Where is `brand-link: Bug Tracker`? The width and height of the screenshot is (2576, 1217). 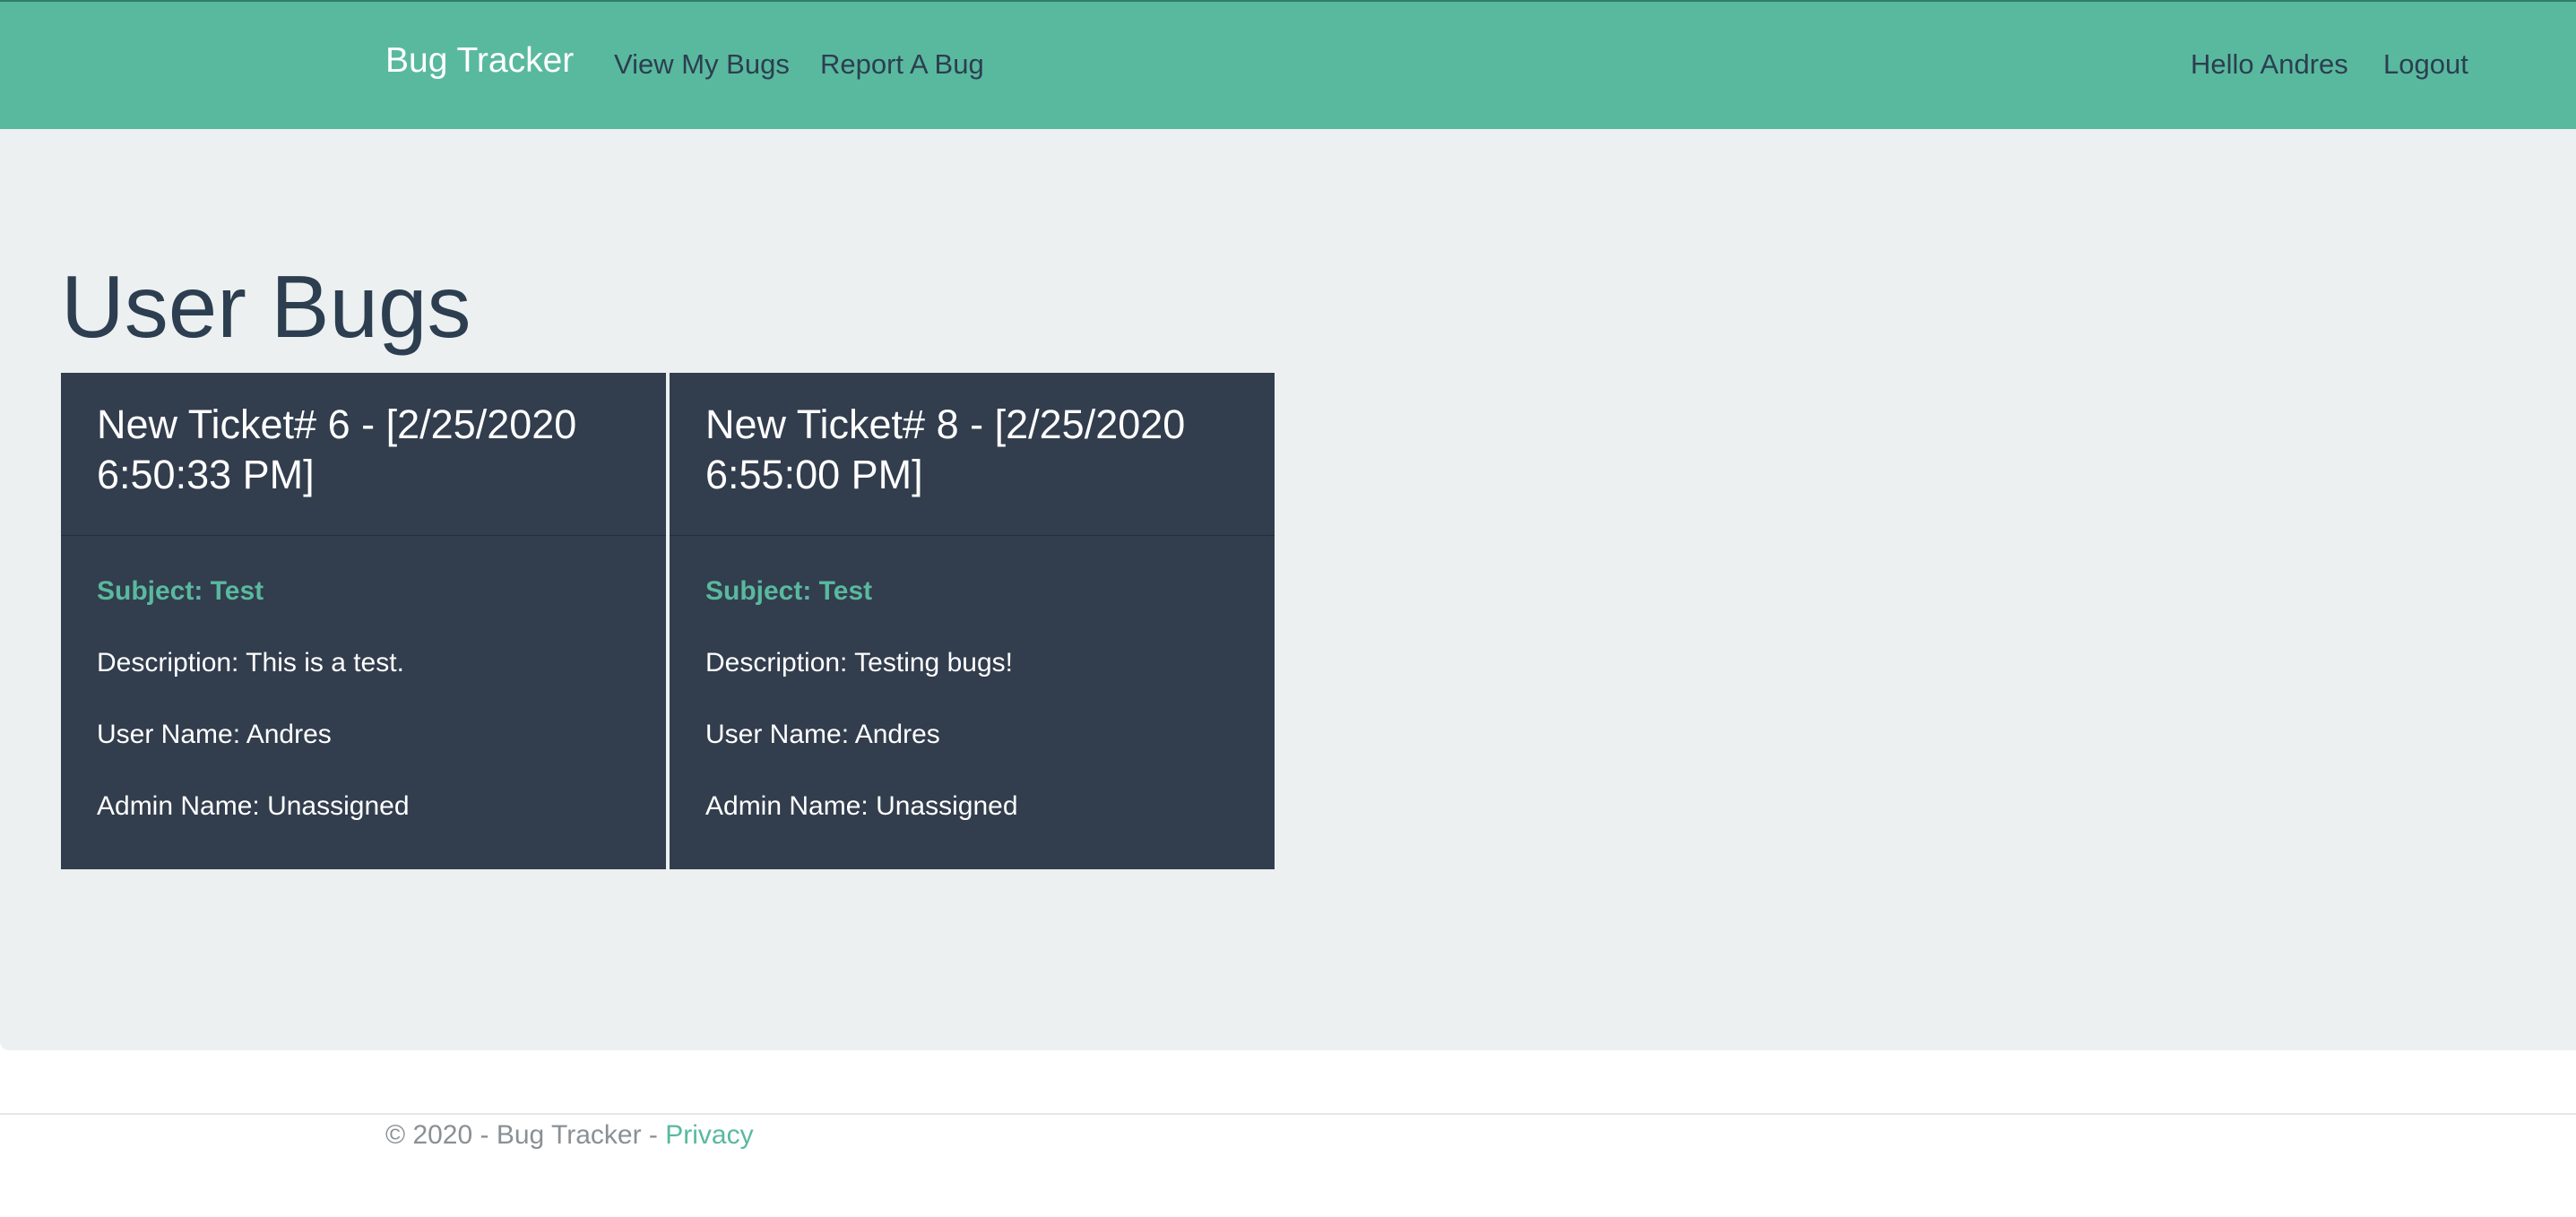 brand-link: Bug Tracker is located at coordinates (479, 61).